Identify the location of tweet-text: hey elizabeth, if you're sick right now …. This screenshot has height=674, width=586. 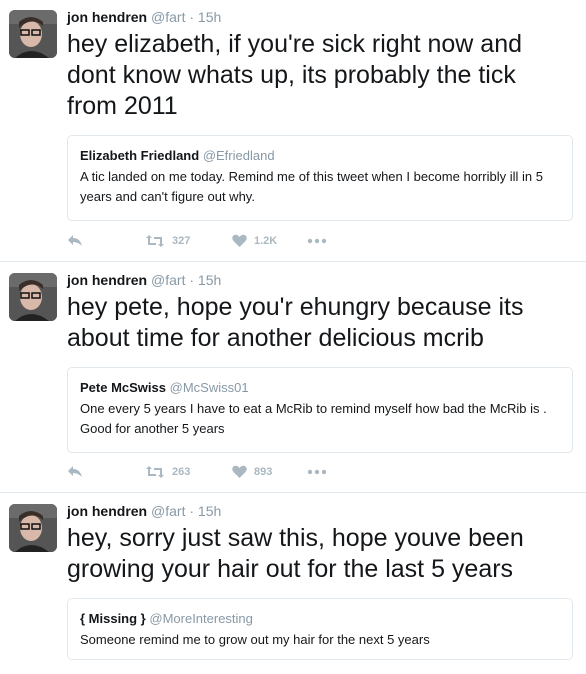
(295, 75).